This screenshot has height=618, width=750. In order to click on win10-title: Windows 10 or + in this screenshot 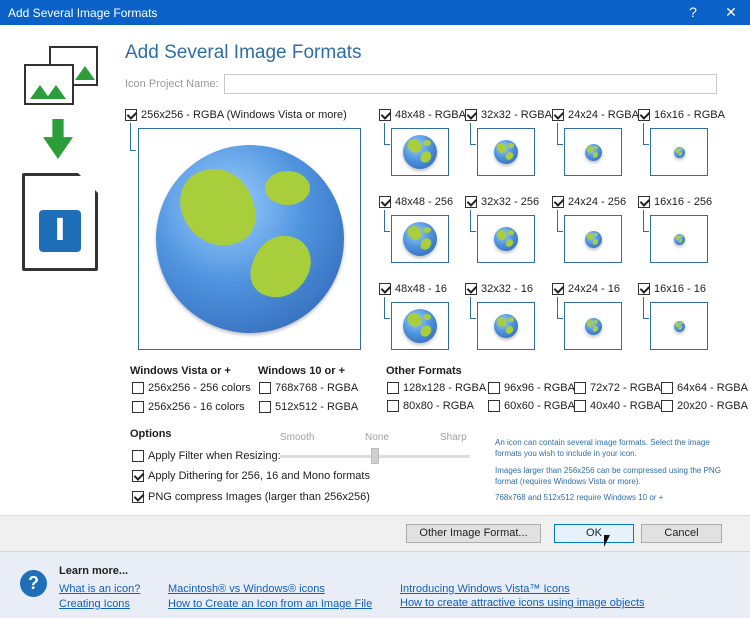, I will do `click(302, 371)`.